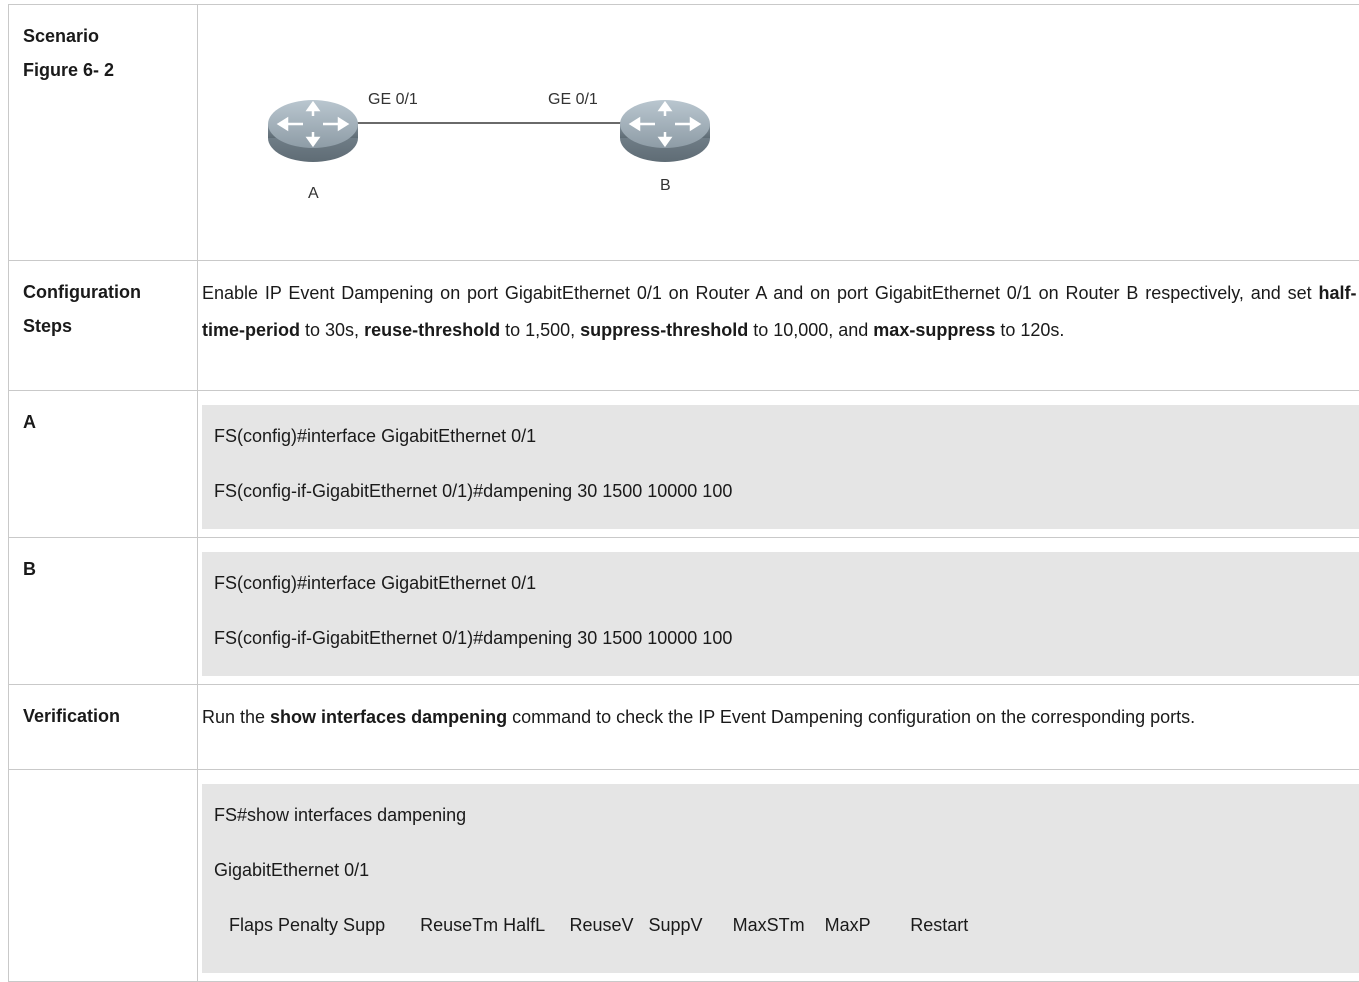 The height and width of the screenshot is (982, 1359). What do you see at coordinates (540, 330) in the screenshot?
I see `config-text-3: to 1,500,` at bounding box center [540, 330].